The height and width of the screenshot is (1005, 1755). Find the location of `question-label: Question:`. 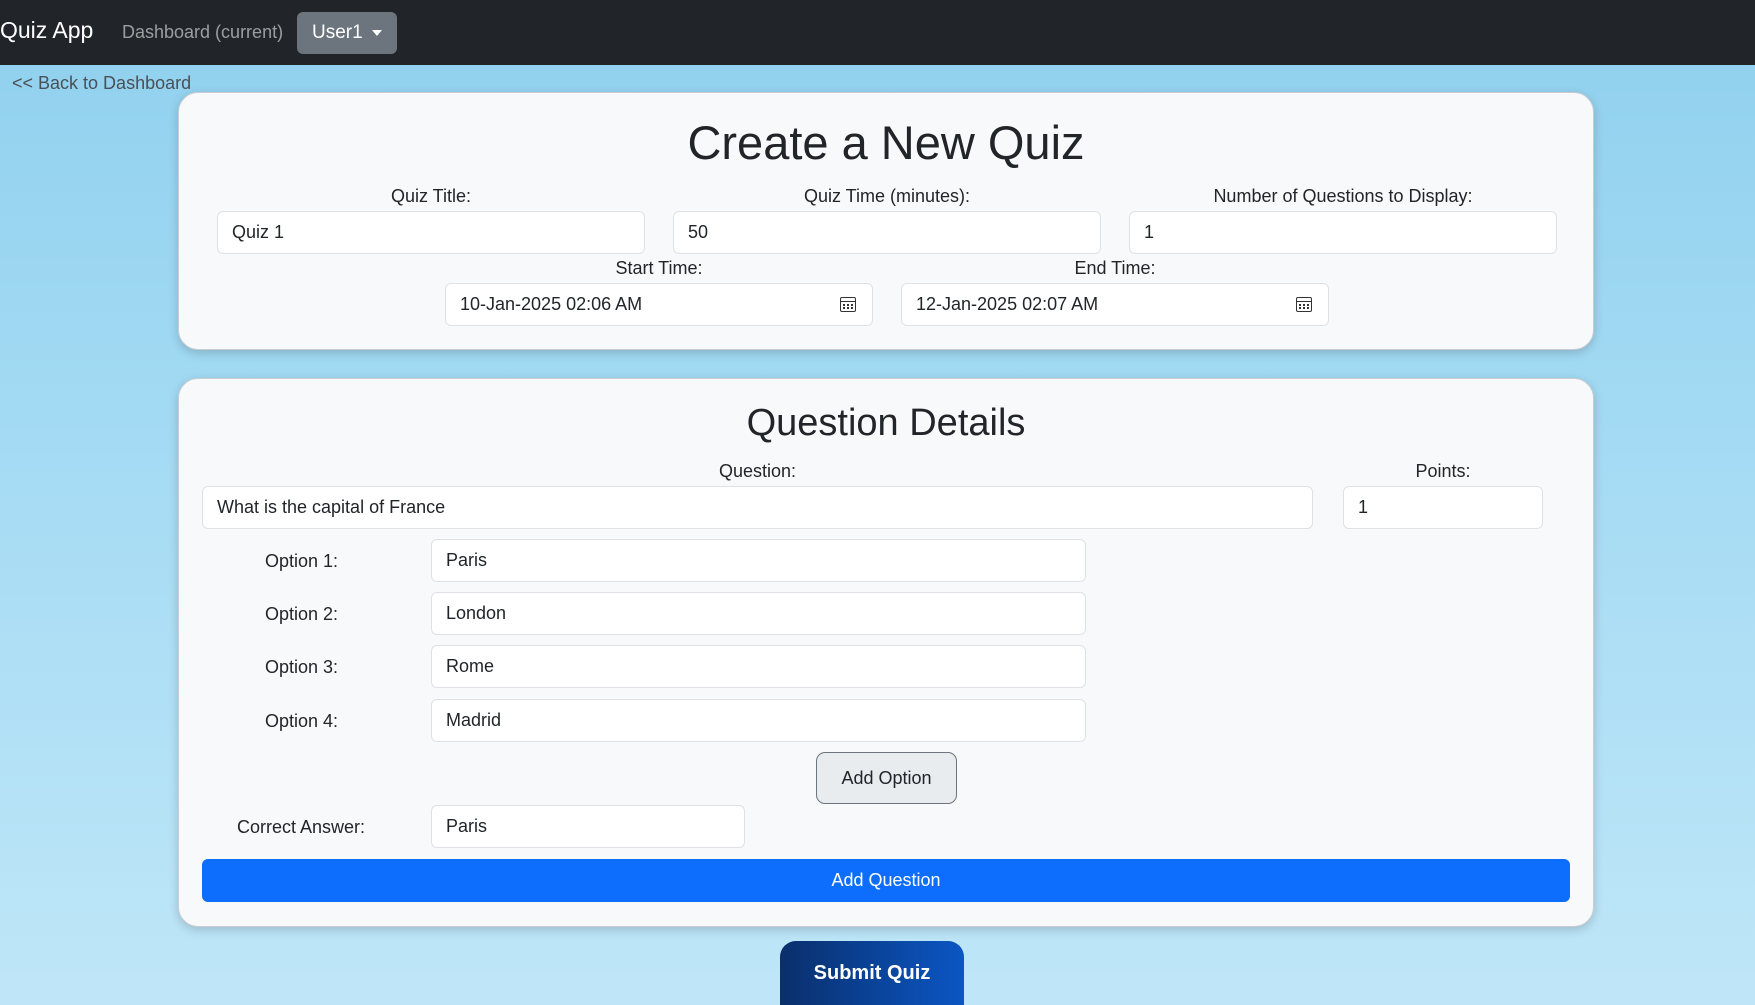

question-label: Question: is located at coordinates (757, 471).